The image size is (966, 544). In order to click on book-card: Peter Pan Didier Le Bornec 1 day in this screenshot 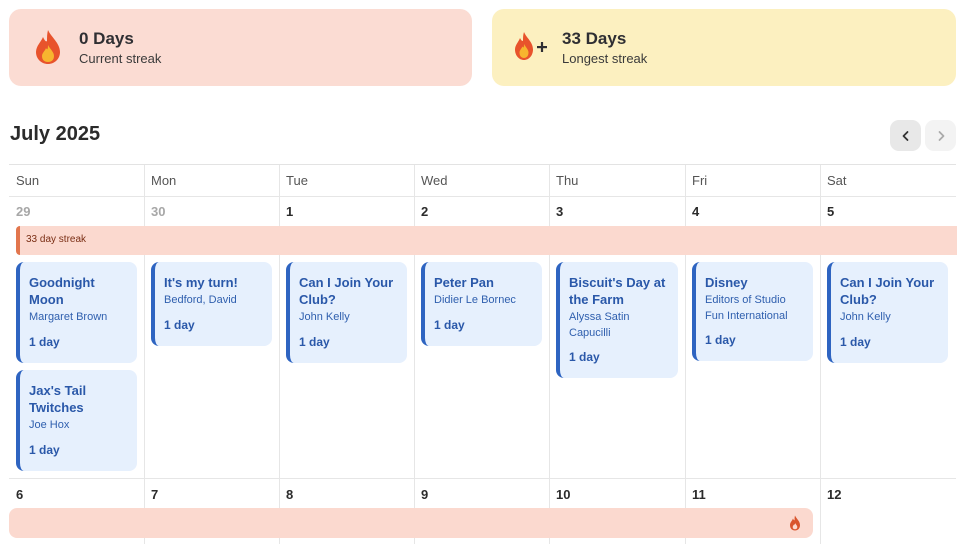, I will do `click(481, 304)`.